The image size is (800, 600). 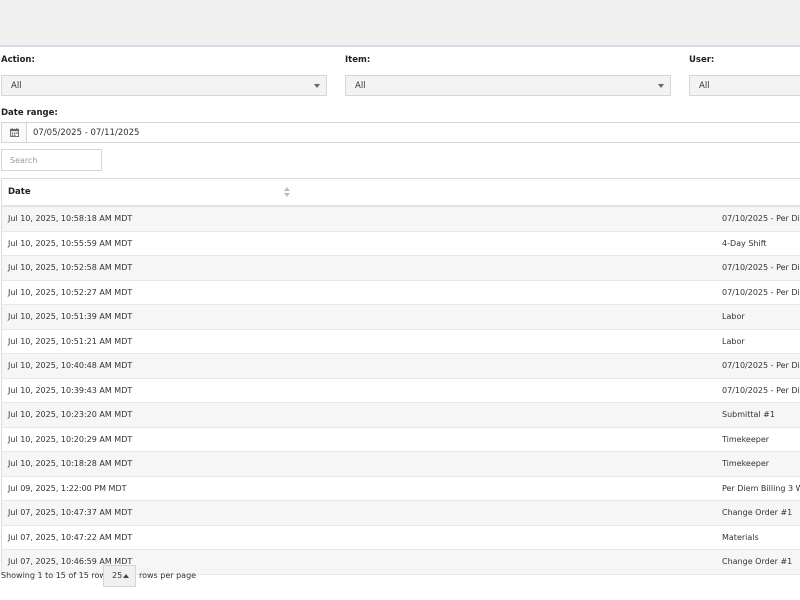 I want to click on user-select: All, so click(x=744, y=85).